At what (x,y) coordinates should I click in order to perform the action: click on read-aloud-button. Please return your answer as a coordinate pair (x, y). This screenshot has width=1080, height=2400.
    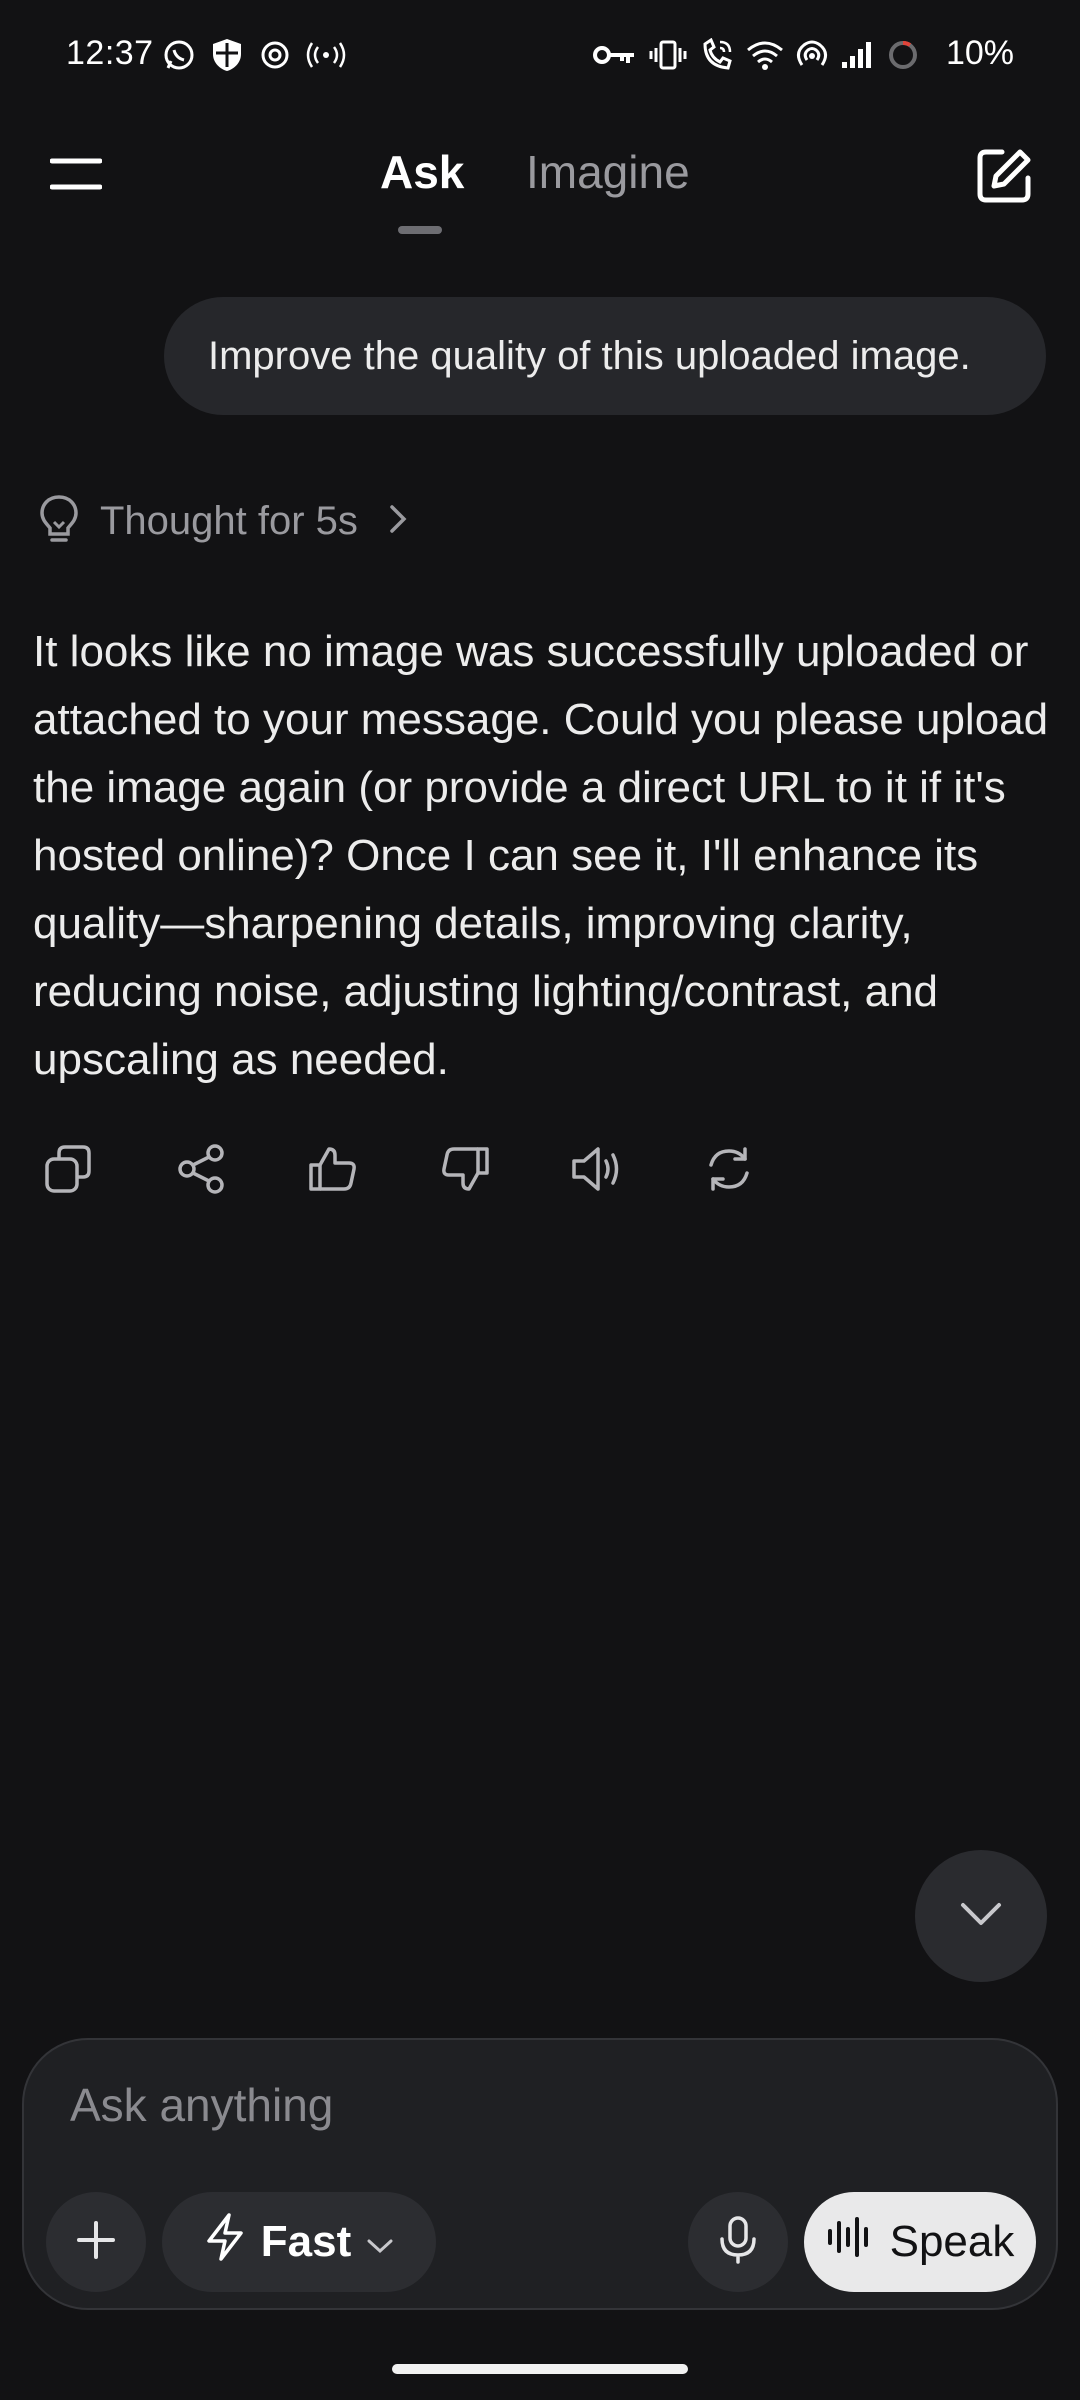
    Looking at the image, I should click on (597, 1171).